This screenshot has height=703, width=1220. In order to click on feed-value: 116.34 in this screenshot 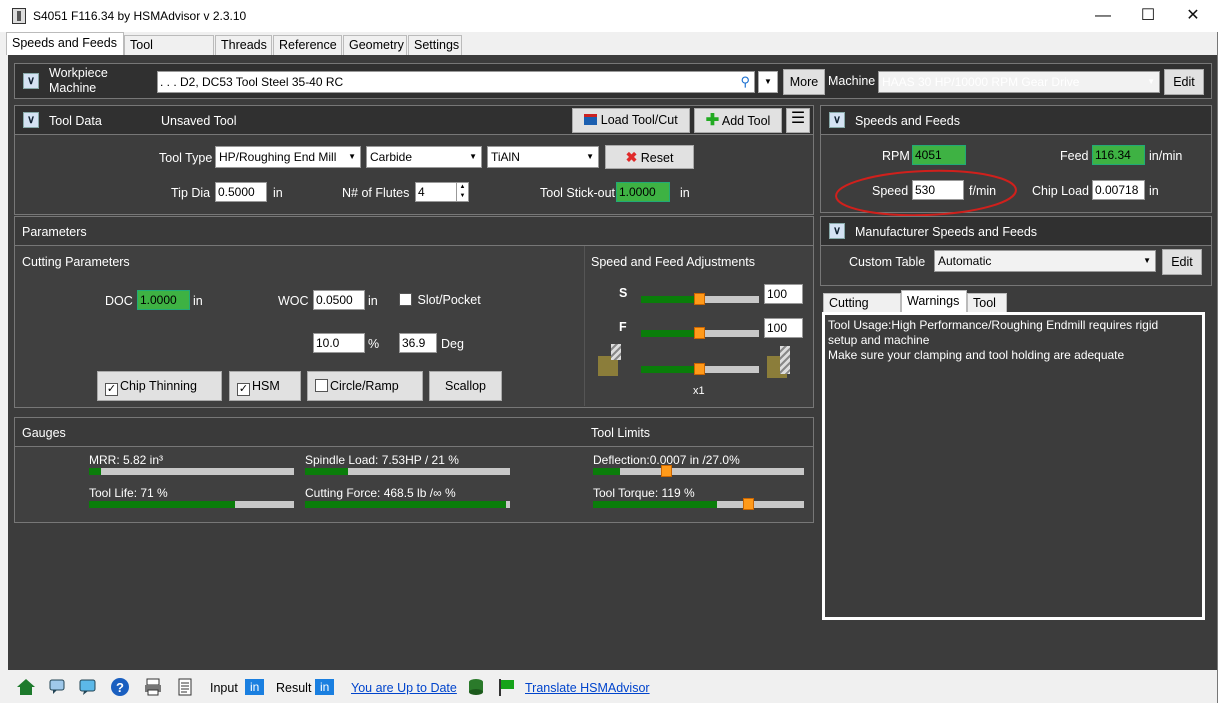, I will do `click(1118, 155)`.